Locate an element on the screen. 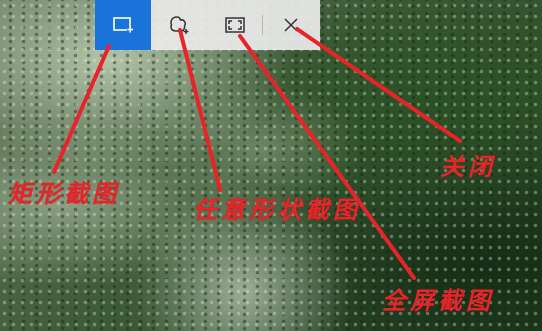 This screenshot has height=331, width=542. freeform-snip-annotation: 任意形状截图 is located at coordinates (277, 210).